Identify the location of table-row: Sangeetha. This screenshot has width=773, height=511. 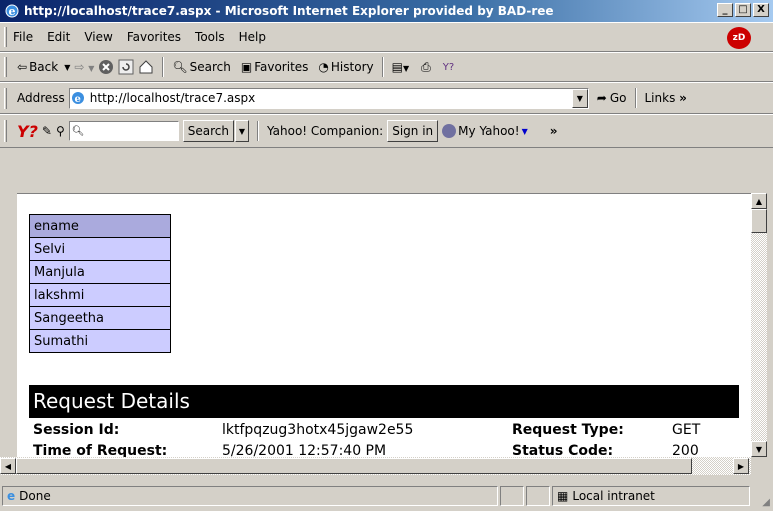
(100, 318).